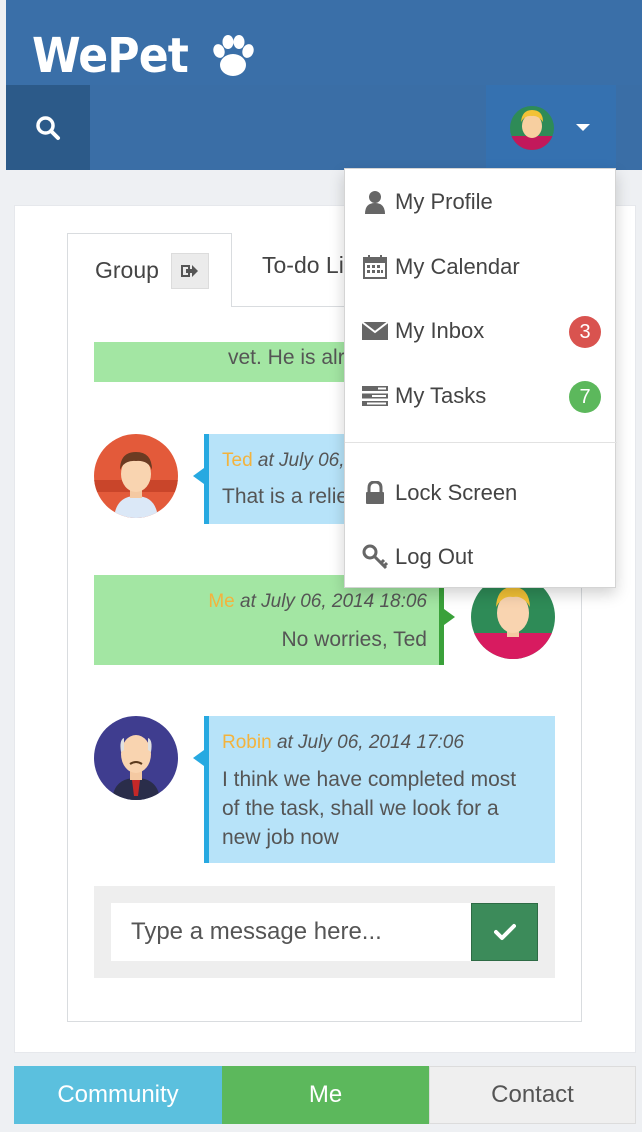 This screenshot has height=1132, width=642. I want to click on message-time: at July 06,, so click(301, 460).